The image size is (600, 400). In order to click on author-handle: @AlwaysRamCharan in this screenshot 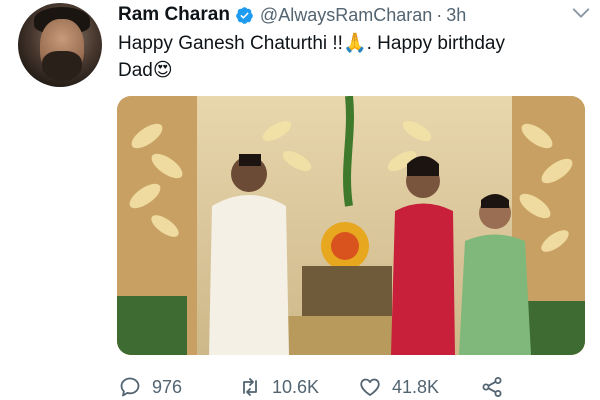, I will do `click(346, 15)`.